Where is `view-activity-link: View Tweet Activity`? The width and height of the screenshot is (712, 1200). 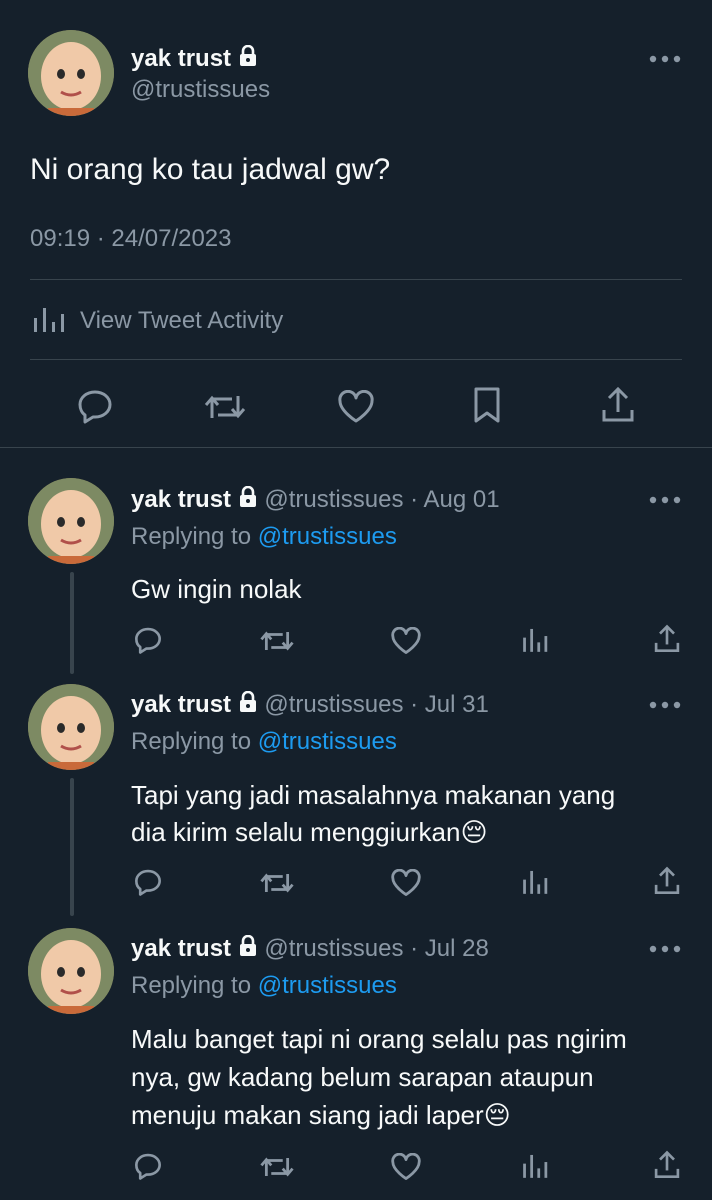
view-activity-link: View Tweet Activity is located at coordinates (156, 321).